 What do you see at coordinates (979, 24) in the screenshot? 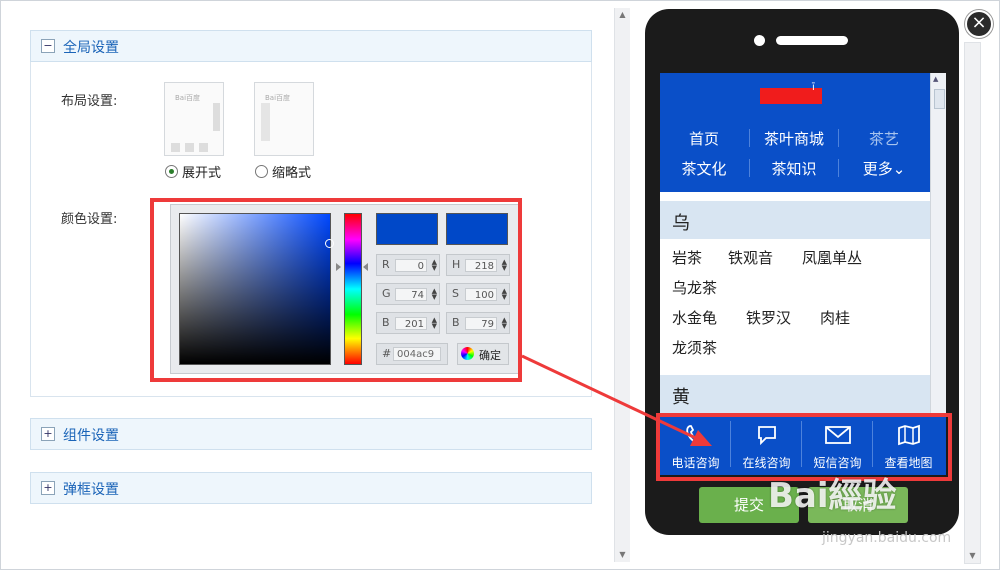
I see `close-button: ×` at bounding box center [979, 24].